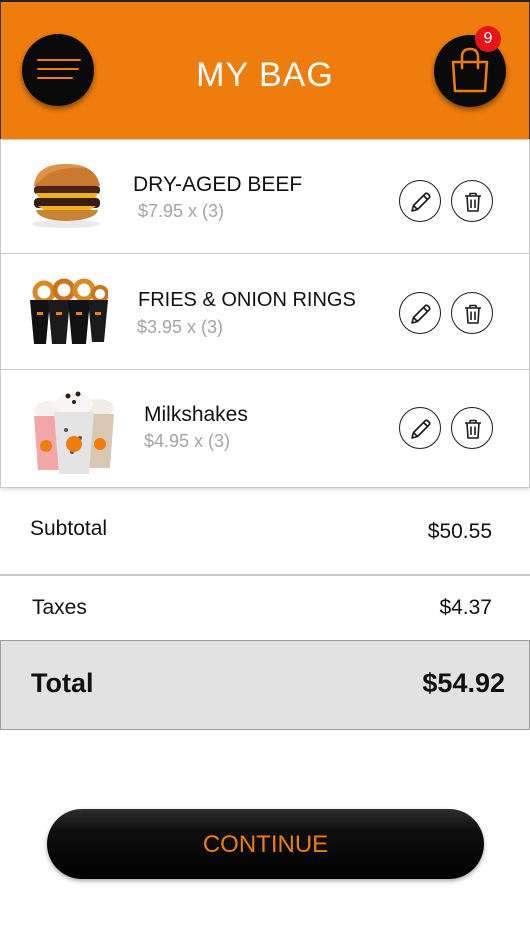  I want to click on item-name: DRY-AGED BEEF, so click(218, 184).